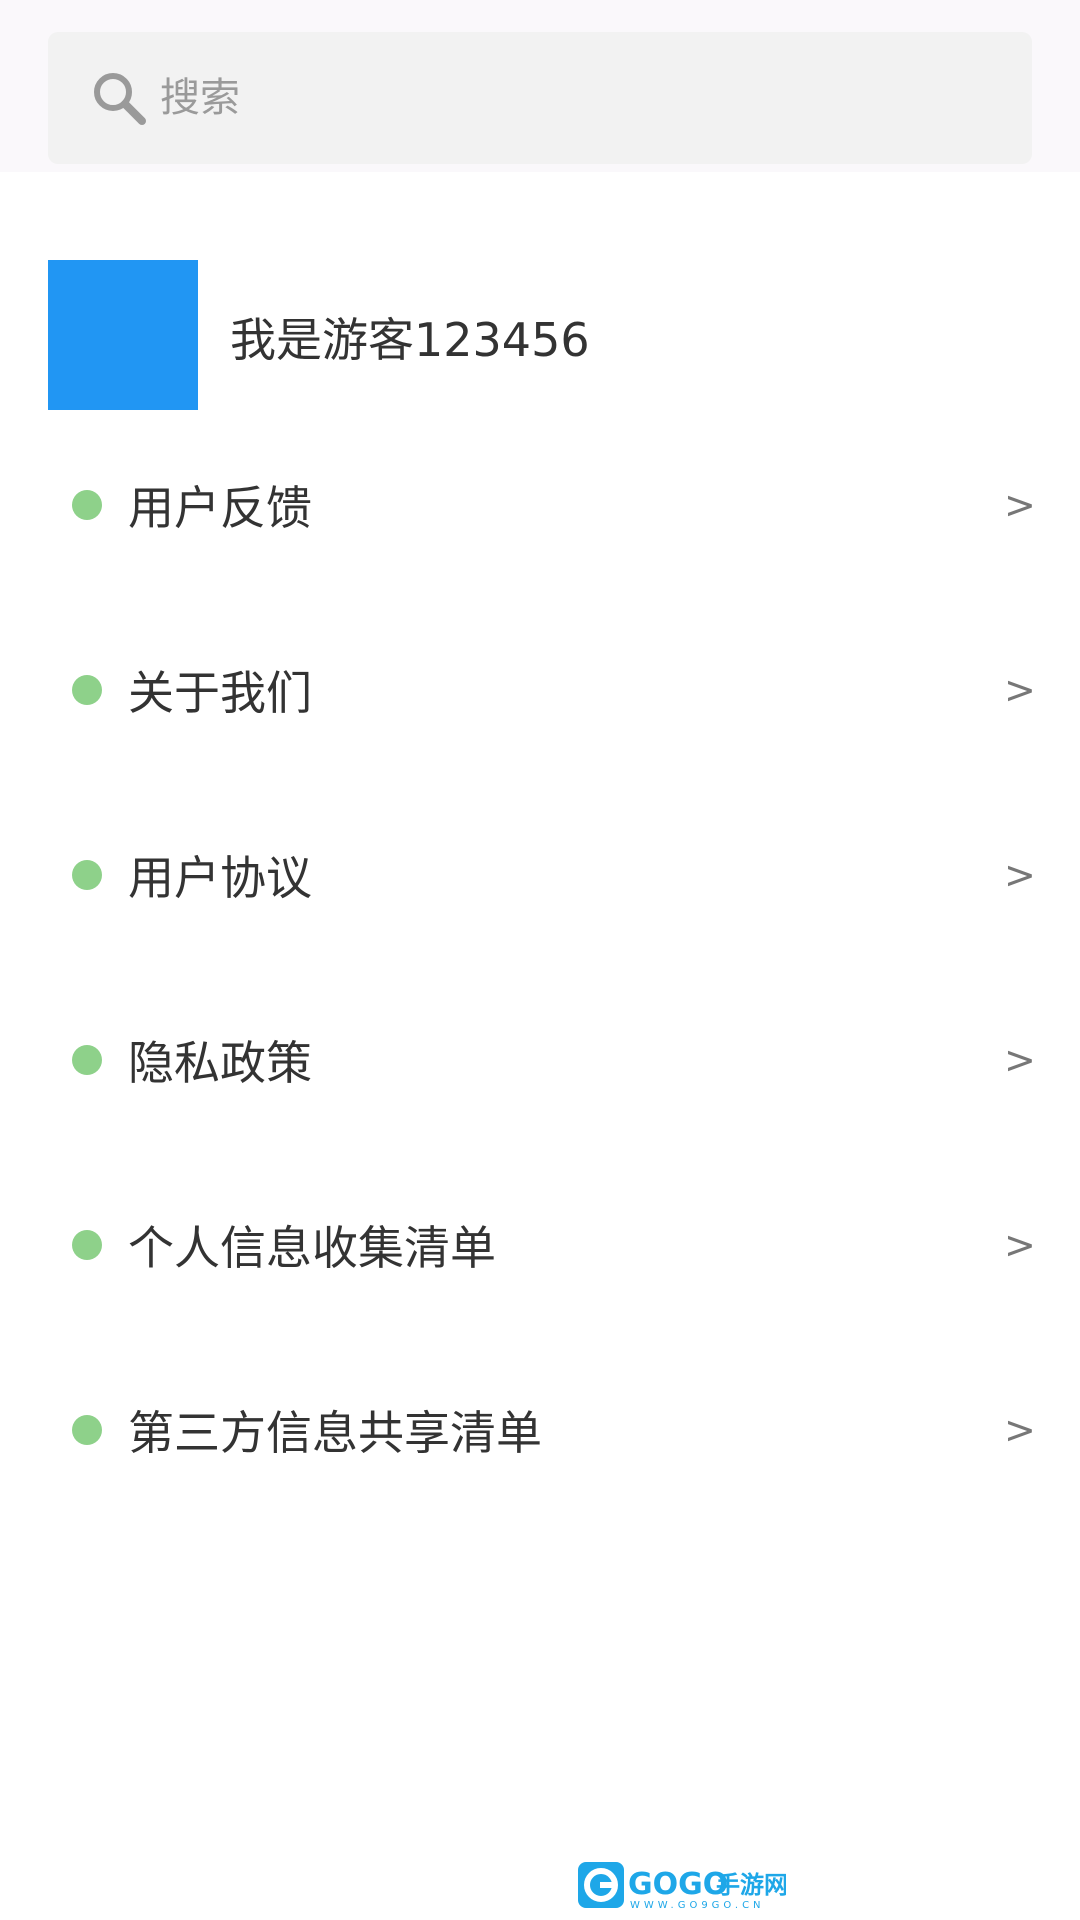 Image resolution: width=1080 pixels, height=1920 pixels. I want to click on svg-text: GOGO, so click(678, 1884).